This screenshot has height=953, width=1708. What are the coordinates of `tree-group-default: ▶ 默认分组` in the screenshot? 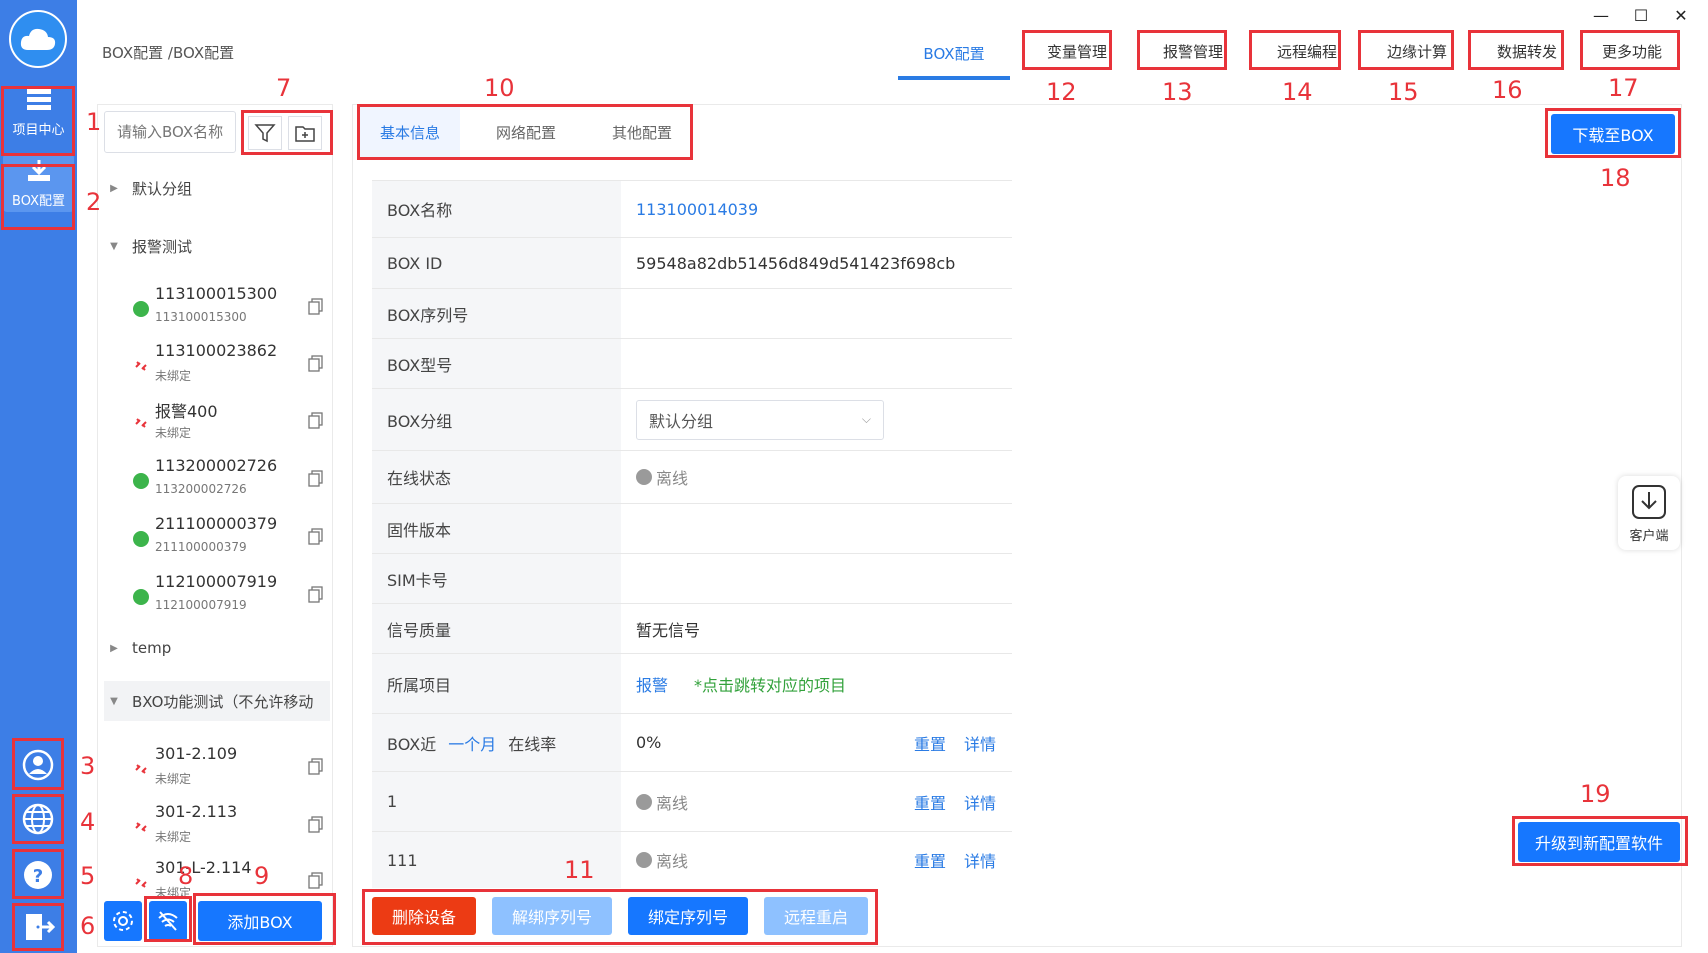 It's located at (217, 188).